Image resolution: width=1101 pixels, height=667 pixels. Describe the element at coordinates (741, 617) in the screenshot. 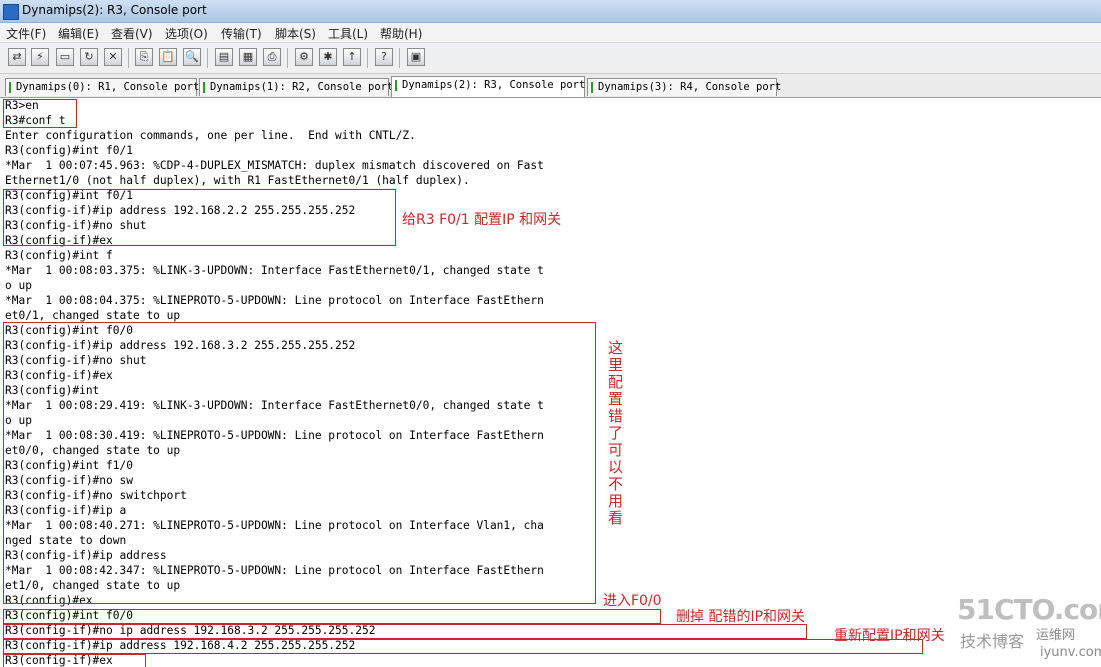

I see `annotation-delete-wrong: 删掉 配错的IP和网关` at that location.